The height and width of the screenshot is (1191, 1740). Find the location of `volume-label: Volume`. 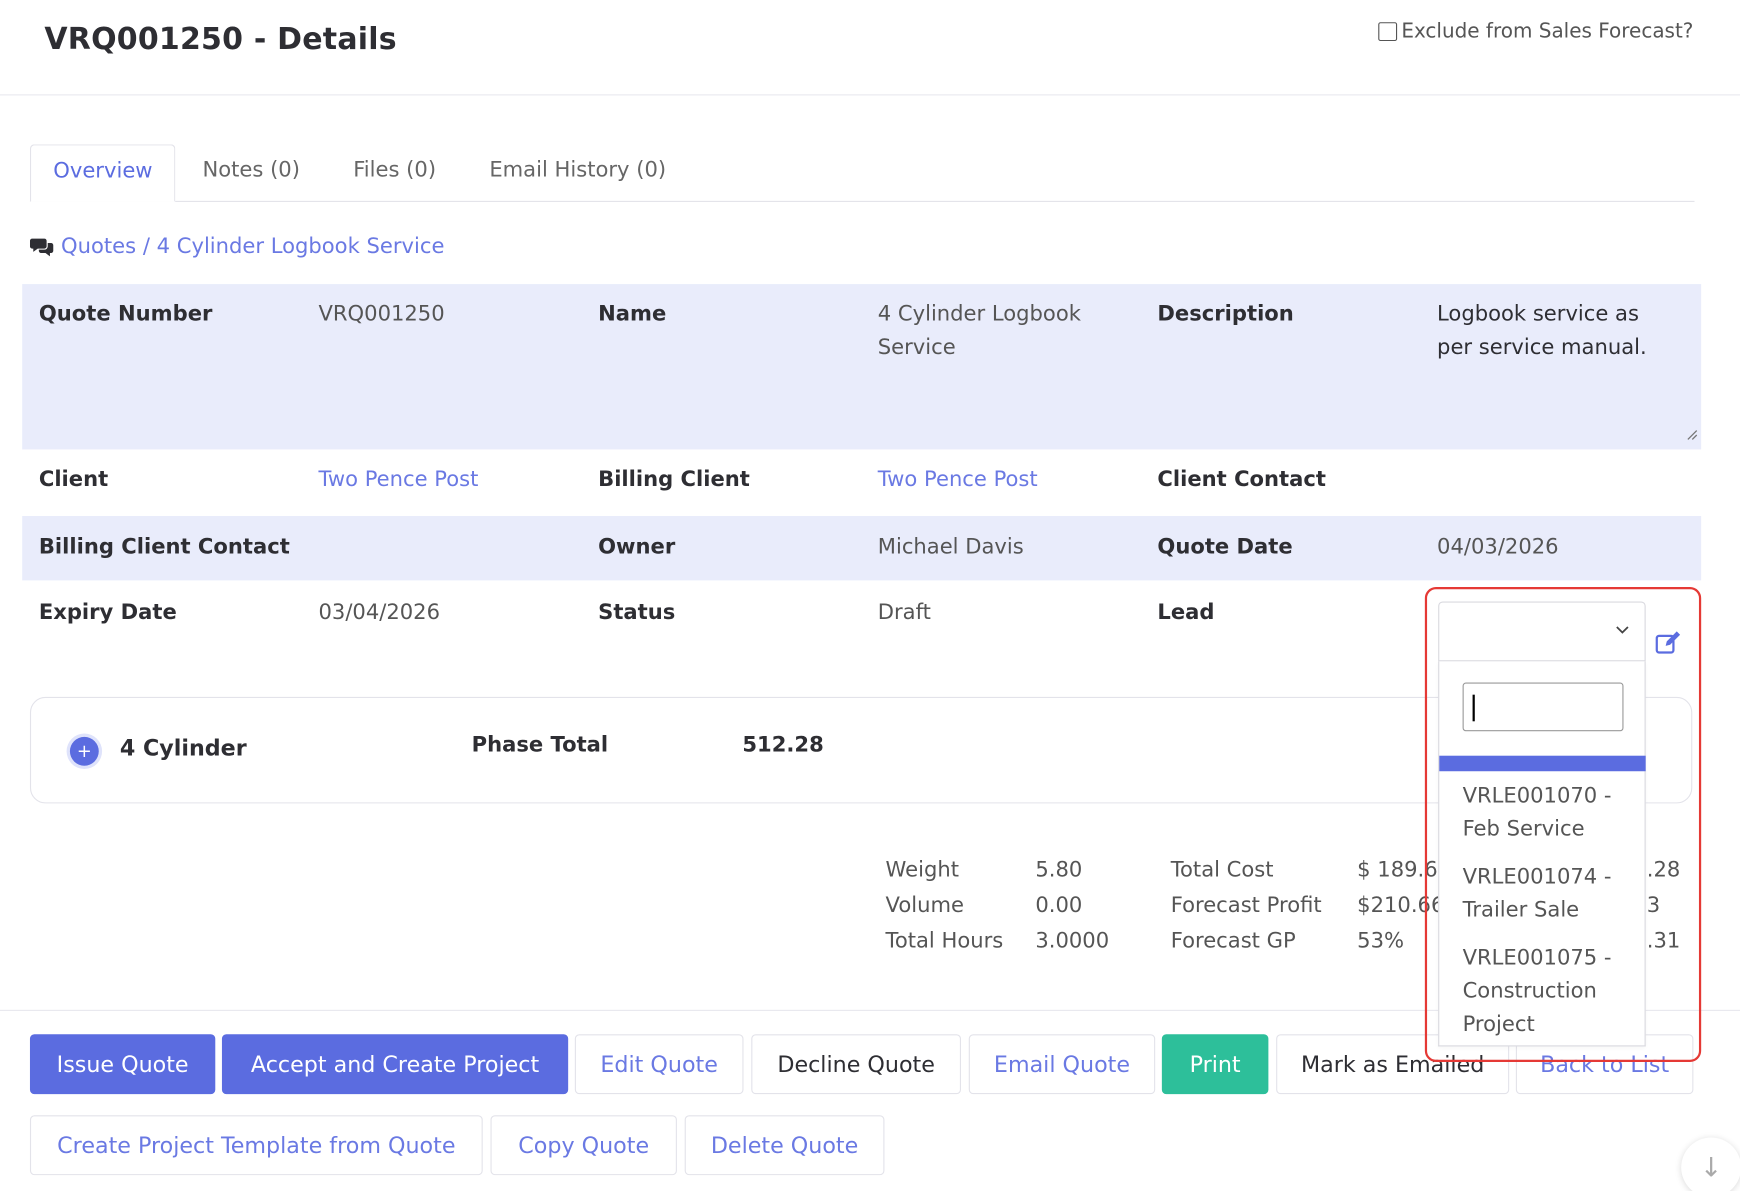

volume-label: Volume is located at coordinates (924, 905).